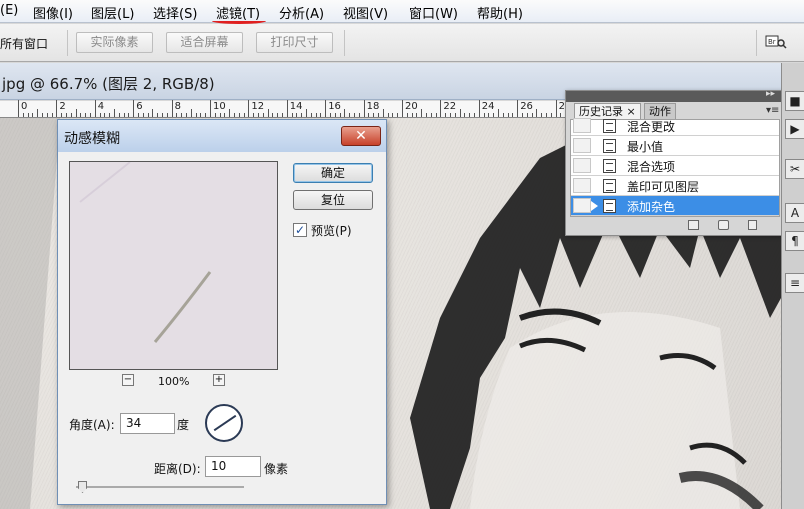 The width and height of the screenshot is (804, 509). What do you see at coordinates (128, 380) in the screenshot?
I see `zoom-out-button: −` at bounding box center [128, 380].